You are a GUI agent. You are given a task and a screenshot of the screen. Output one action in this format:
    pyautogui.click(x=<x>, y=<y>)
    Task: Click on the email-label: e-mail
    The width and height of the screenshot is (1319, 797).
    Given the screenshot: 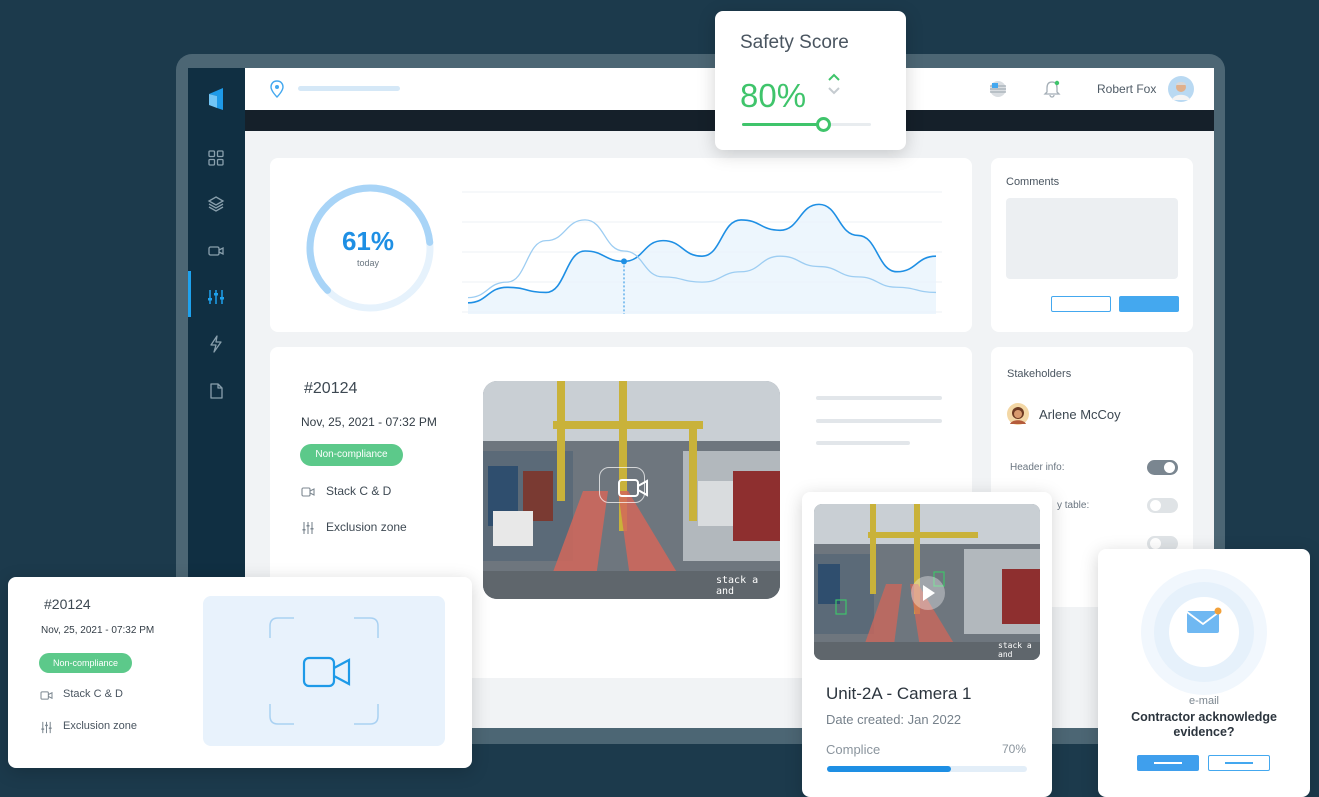 What is the action you would take?
    pyautogui.click(x=1204, y=701)
    